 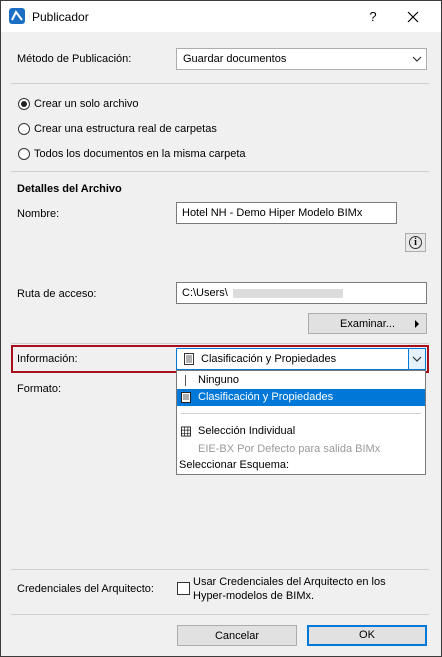 What do you see at coordinates (39, 389) in the screenshot?
I see `format-label: Formato:` at bounding box center [39, 389].